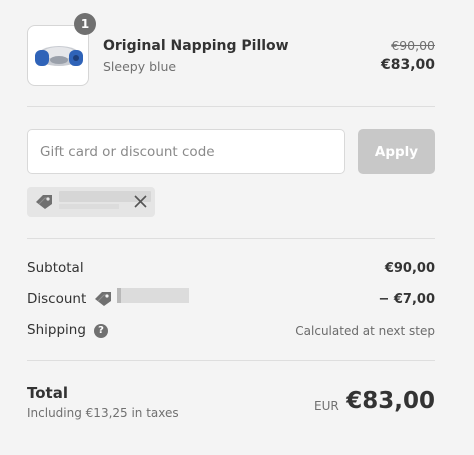 The width and height of the screenshot is (474, 455). Describe the element at coordinates (101, 331) in the screenshot. I see `help-icon: ?` at that location.